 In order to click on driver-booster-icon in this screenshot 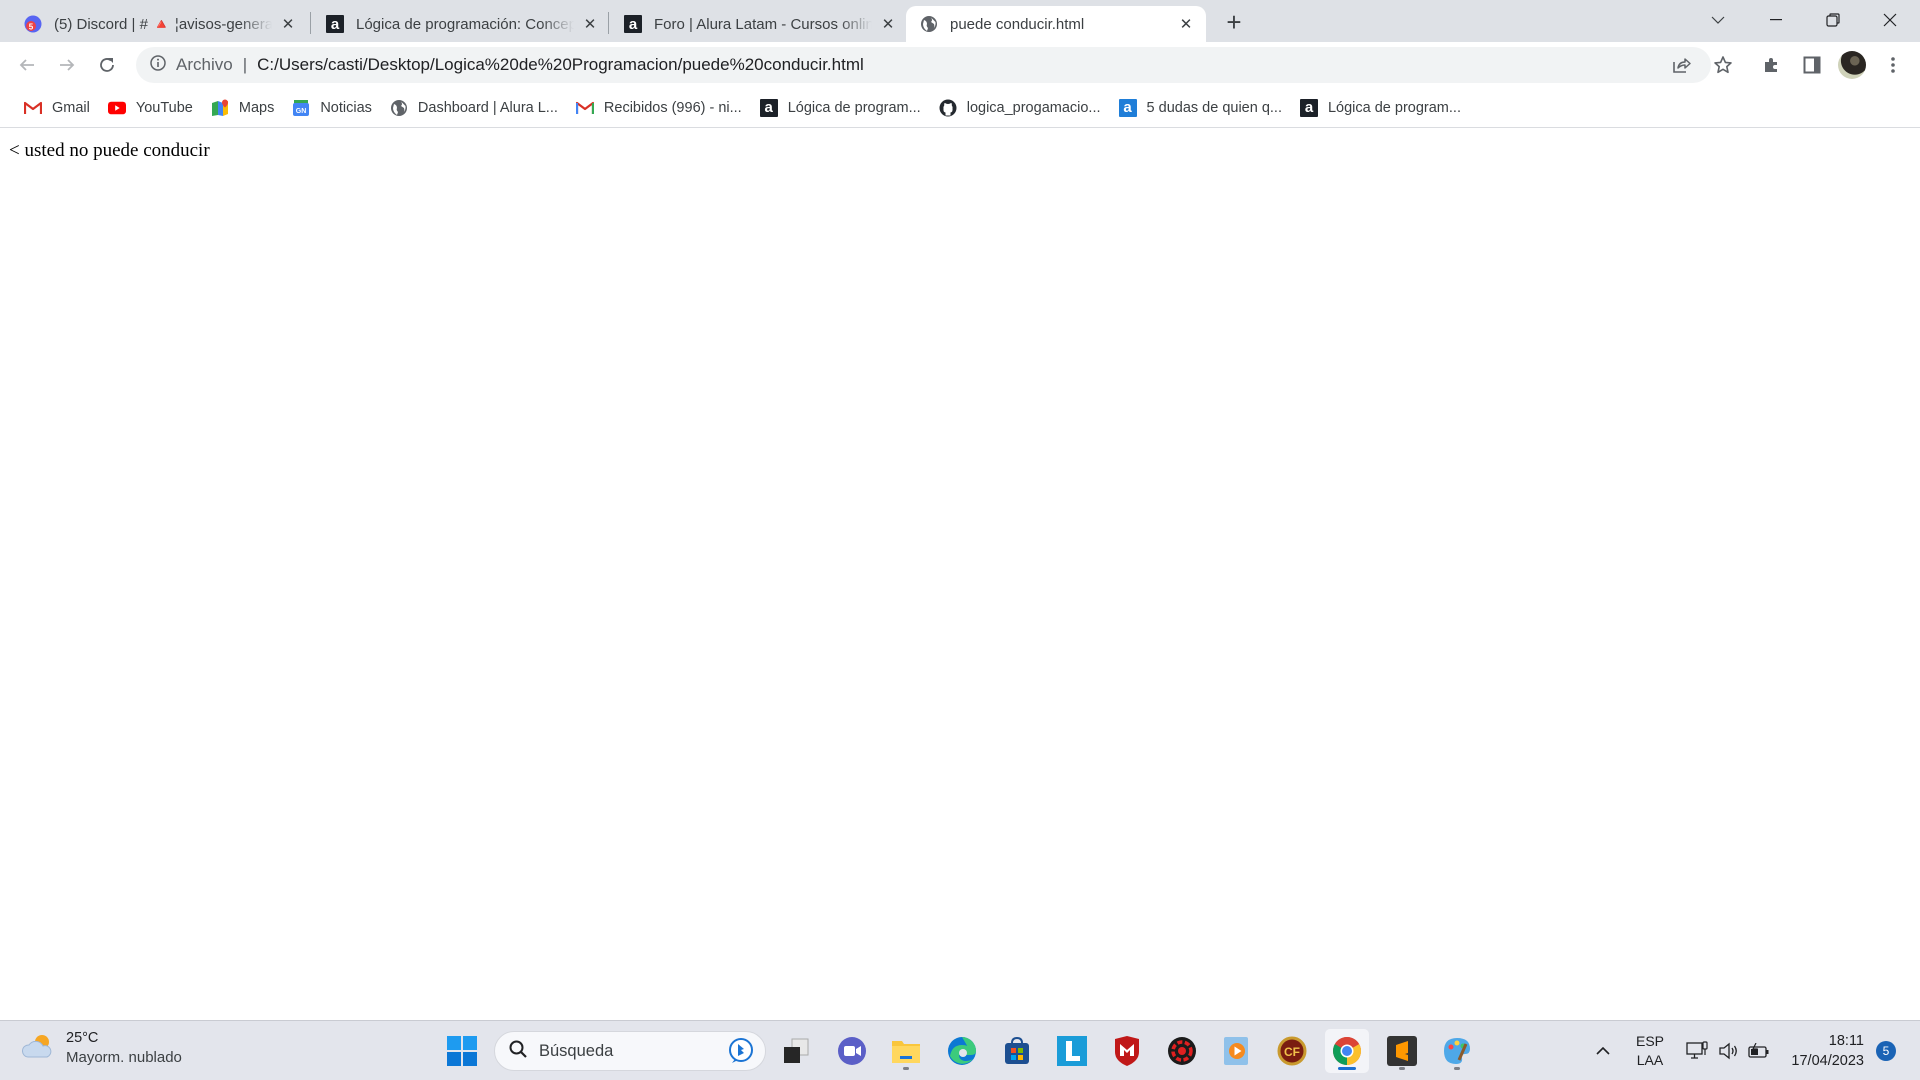, I will do `click(1182, 1051)`.